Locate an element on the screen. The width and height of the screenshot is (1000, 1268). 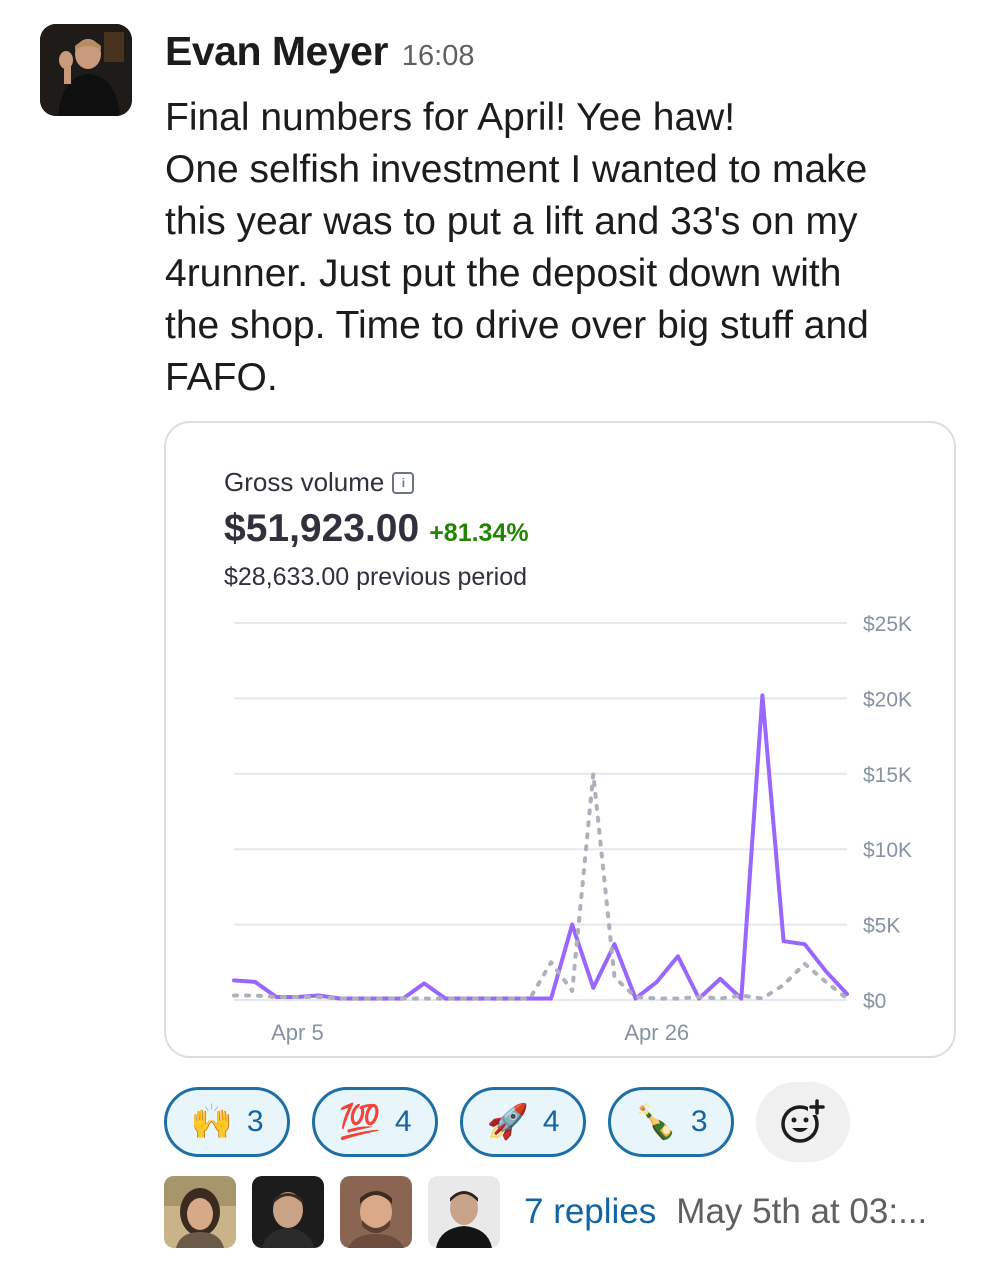
message-timestamp: 16:08 is located at coordinates (438, 56).